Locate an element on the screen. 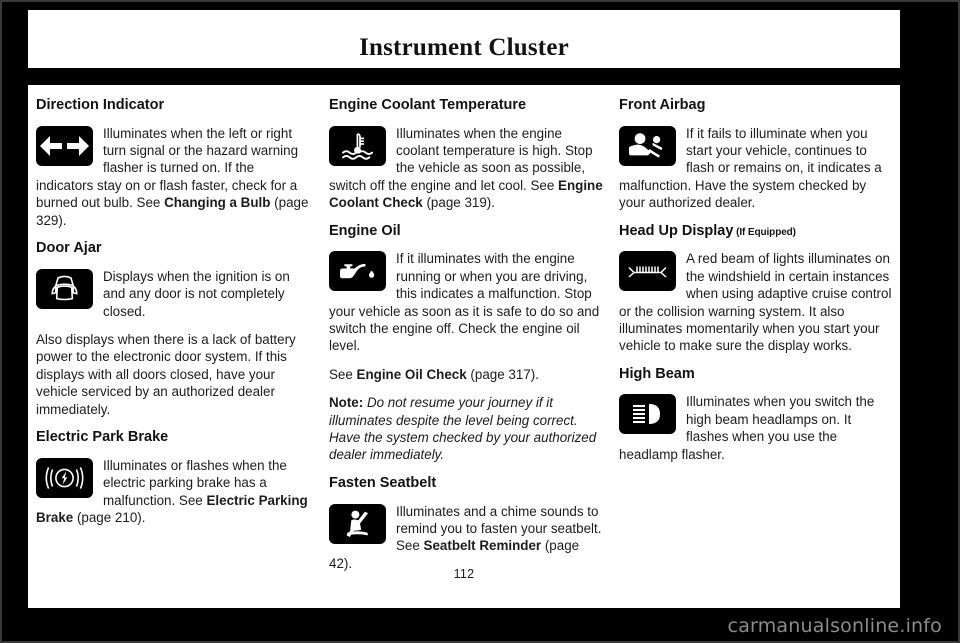 The width and height of the screenshot is (960, 643). section-heading-fasten-seatbelt: Fasten Seatbelt is located at coordinates (383, 482).